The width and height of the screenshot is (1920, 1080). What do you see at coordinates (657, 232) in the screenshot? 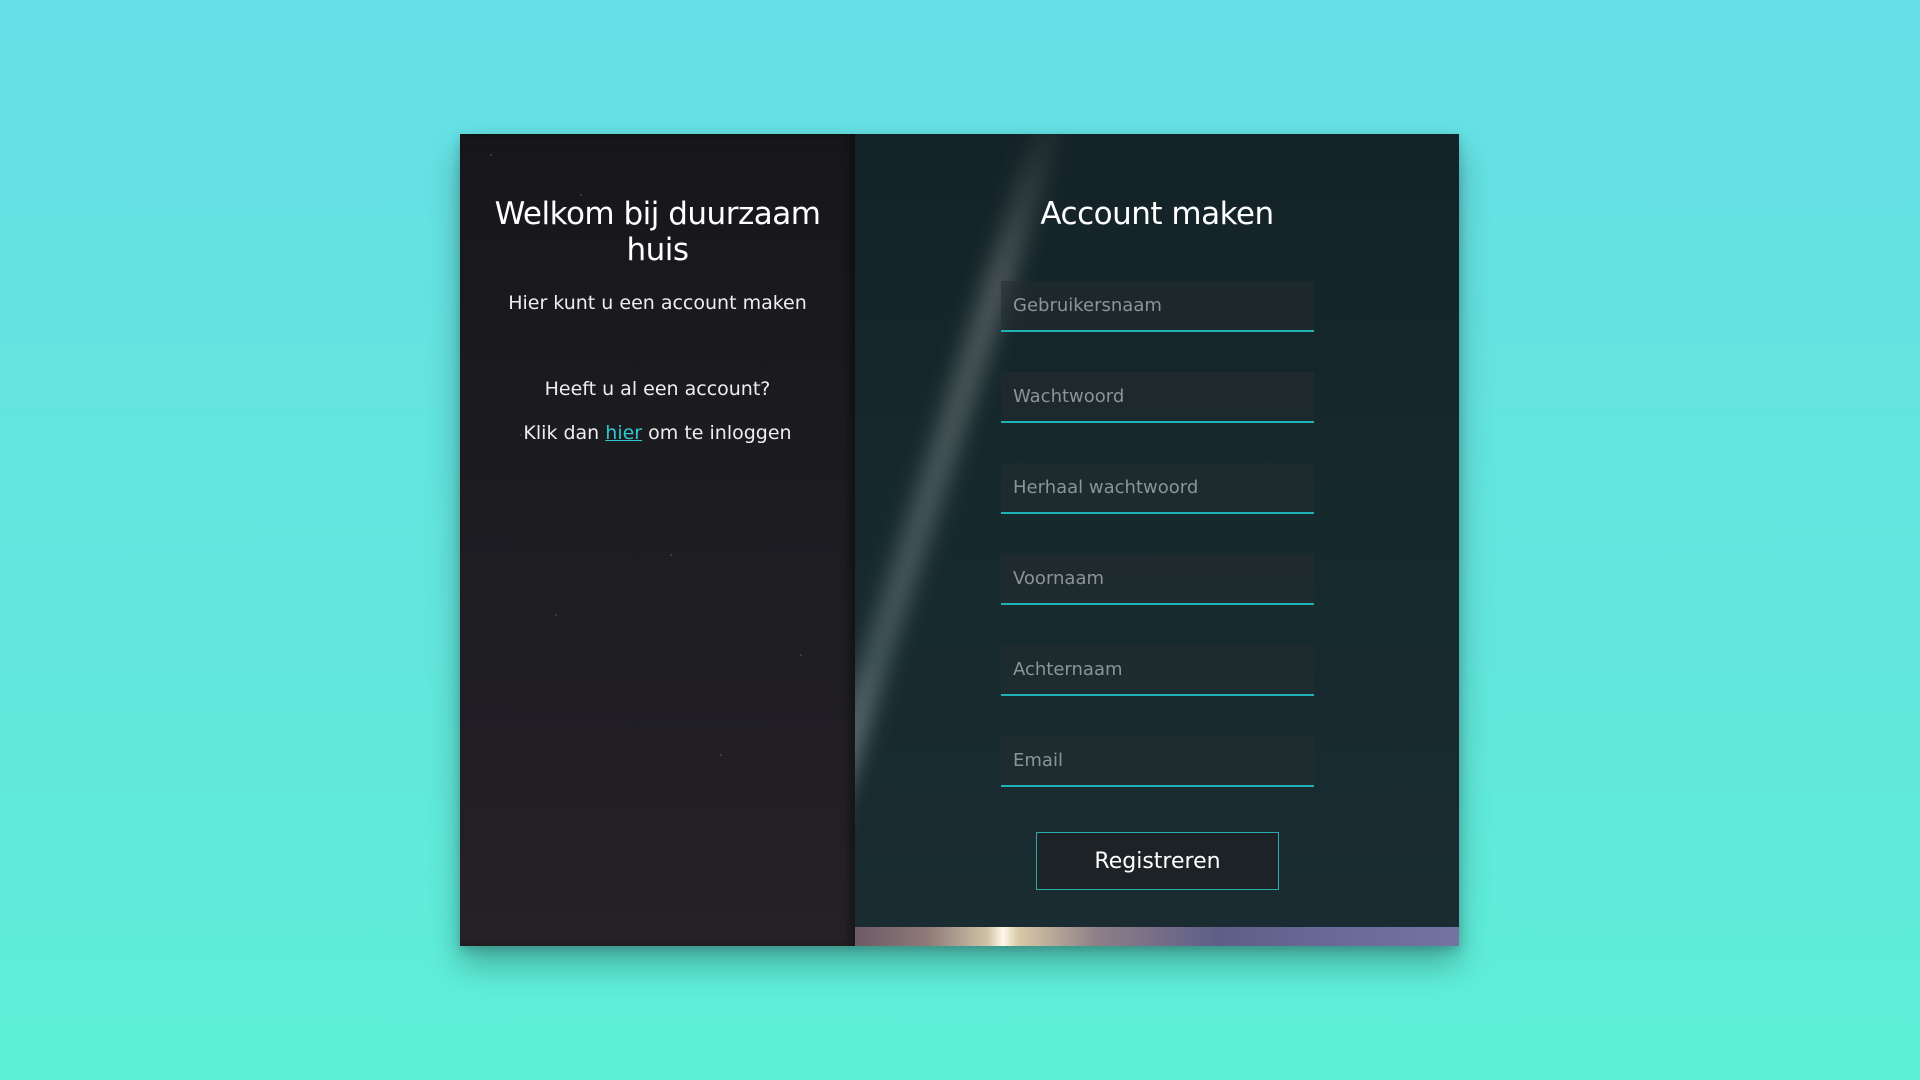
I see `welcome-title: Welkom bij duurzaam huis` at bounding box center [657, 232].